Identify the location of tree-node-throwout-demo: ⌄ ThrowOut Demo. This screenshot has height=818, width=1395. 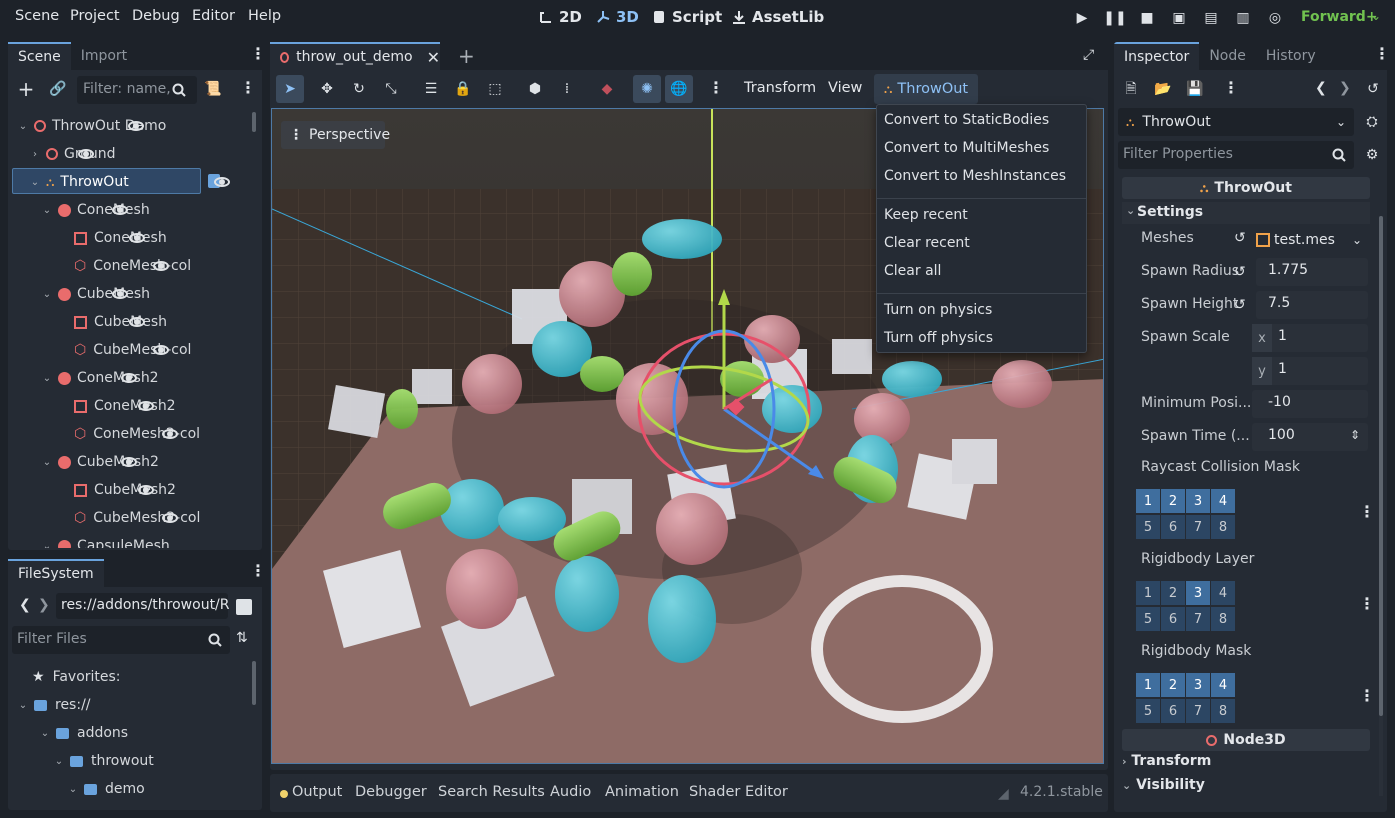
(89, 126).